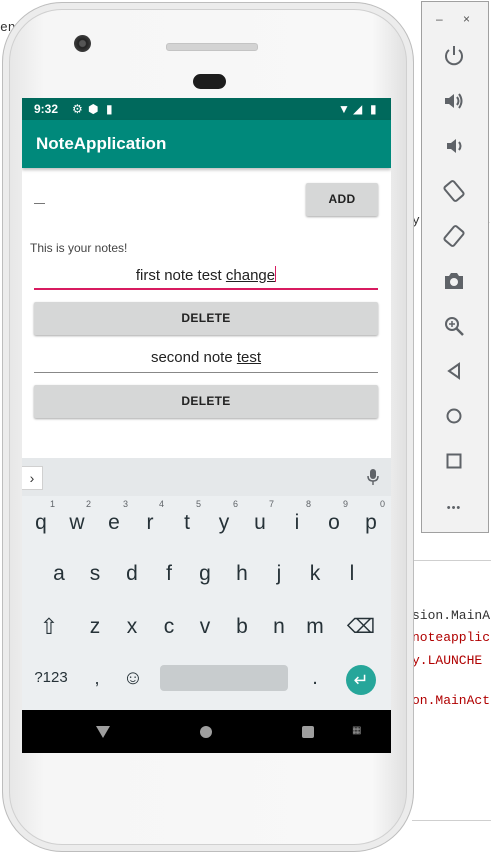  Describe the element at coordinates (454, 371) in the screenshot. I see `back-icon` at that location.